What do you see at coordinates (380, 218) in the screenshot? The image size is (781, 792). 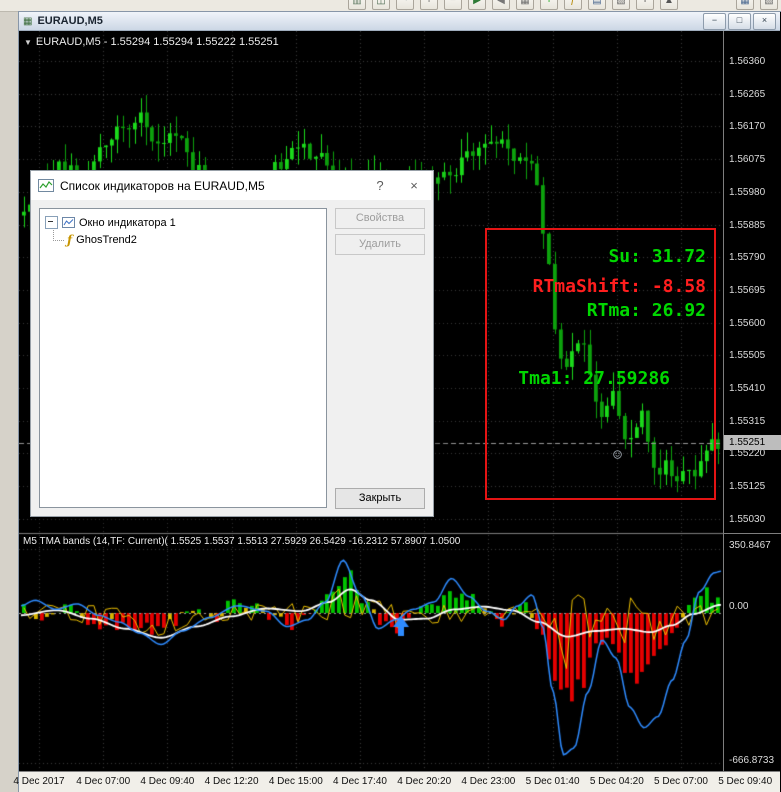 I see `properties-button: Свойства` at bounding box center [380, 218].